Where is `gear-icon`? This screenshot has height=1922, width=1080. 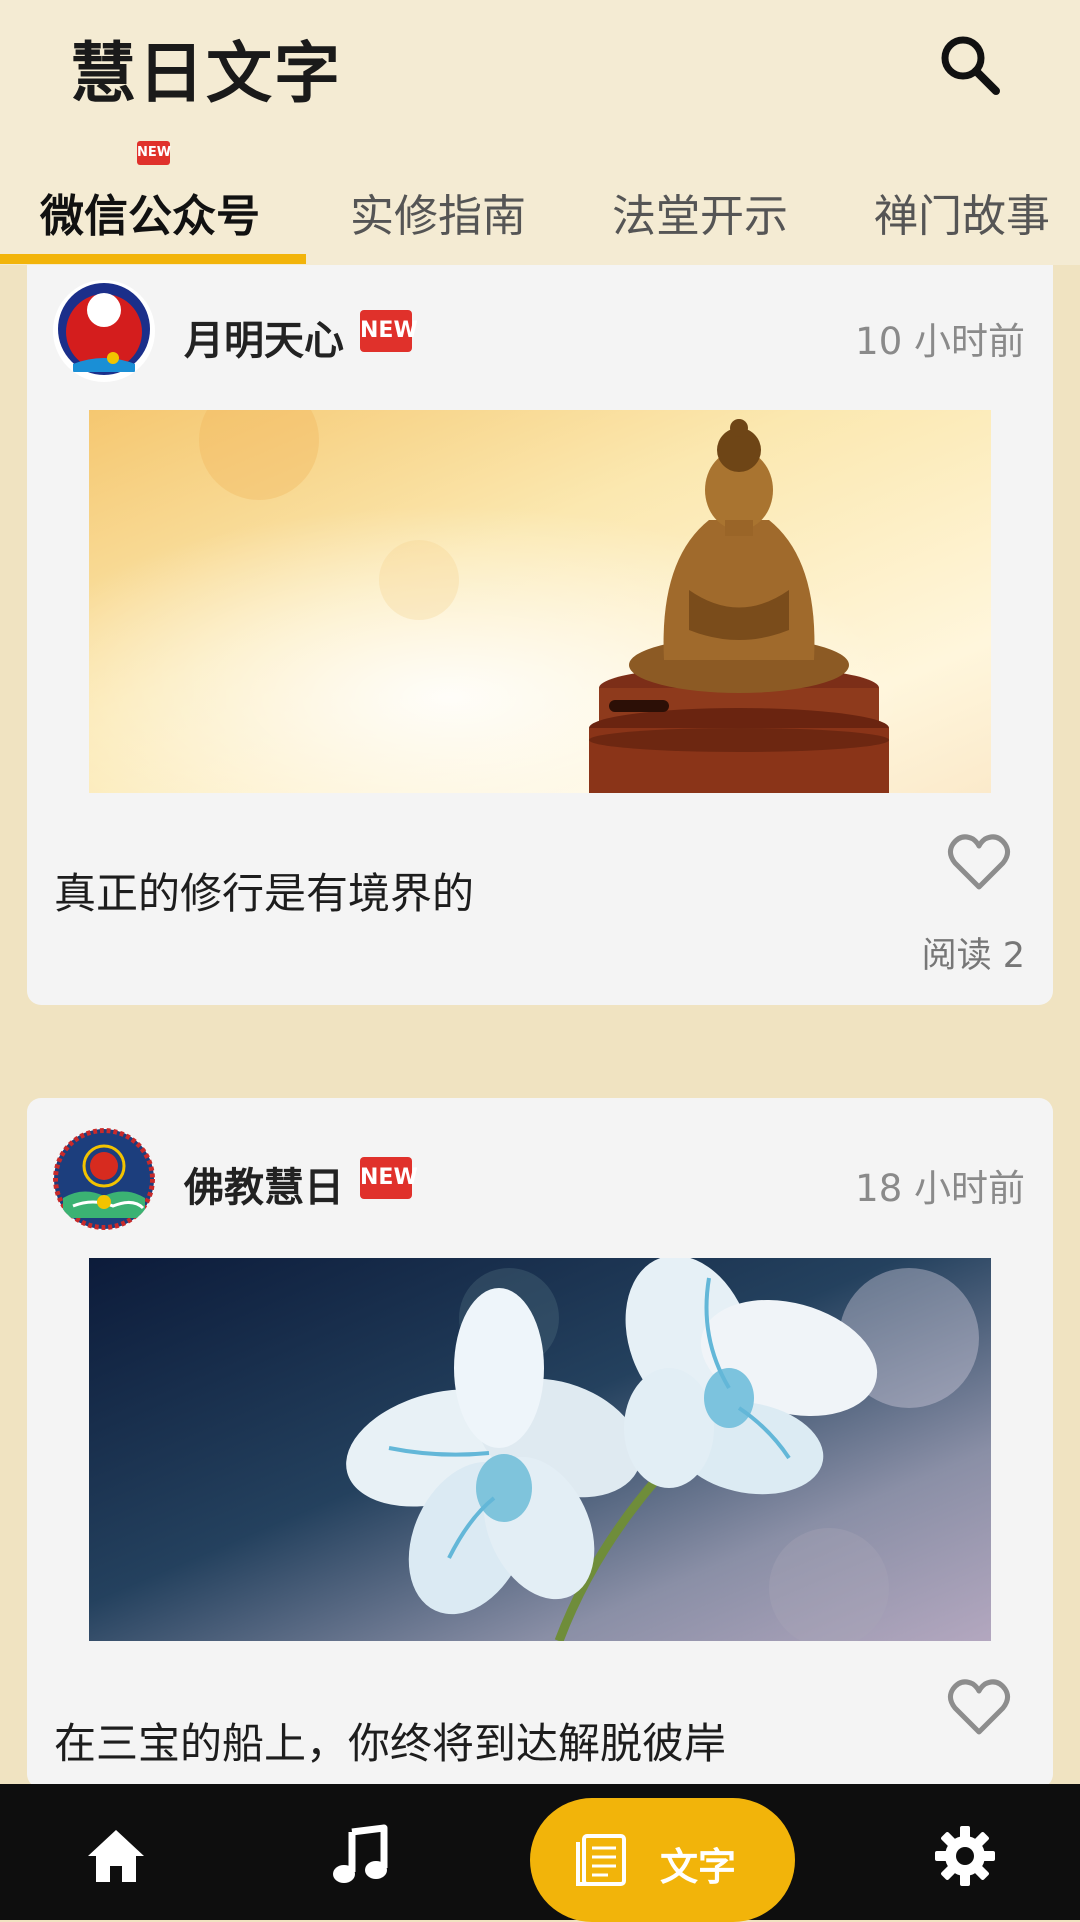
gear-icon is located at coordinates (965, 1856).